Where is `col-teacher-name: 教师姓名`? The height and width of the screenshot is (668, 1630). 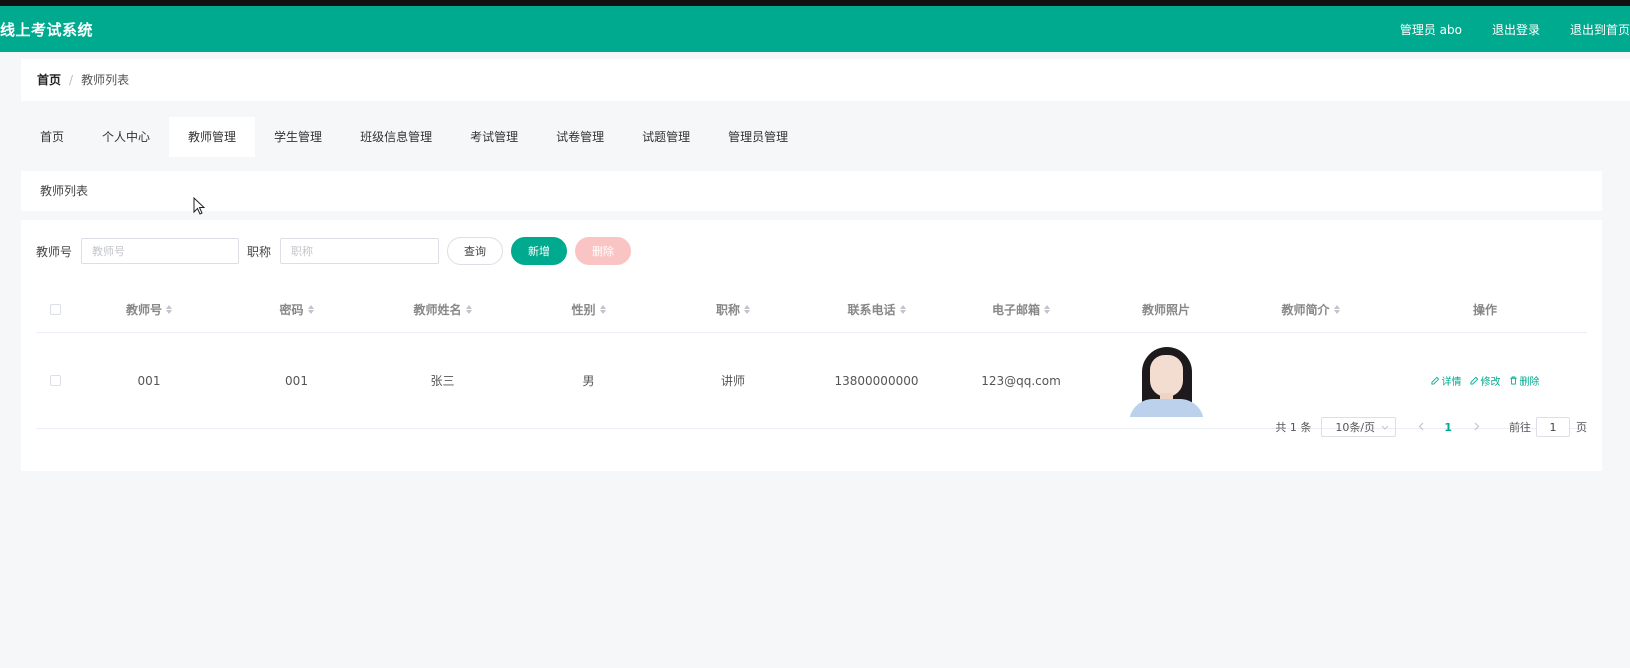 col-teacher-name: 教师姓名 is located at coordinates (442, 309).